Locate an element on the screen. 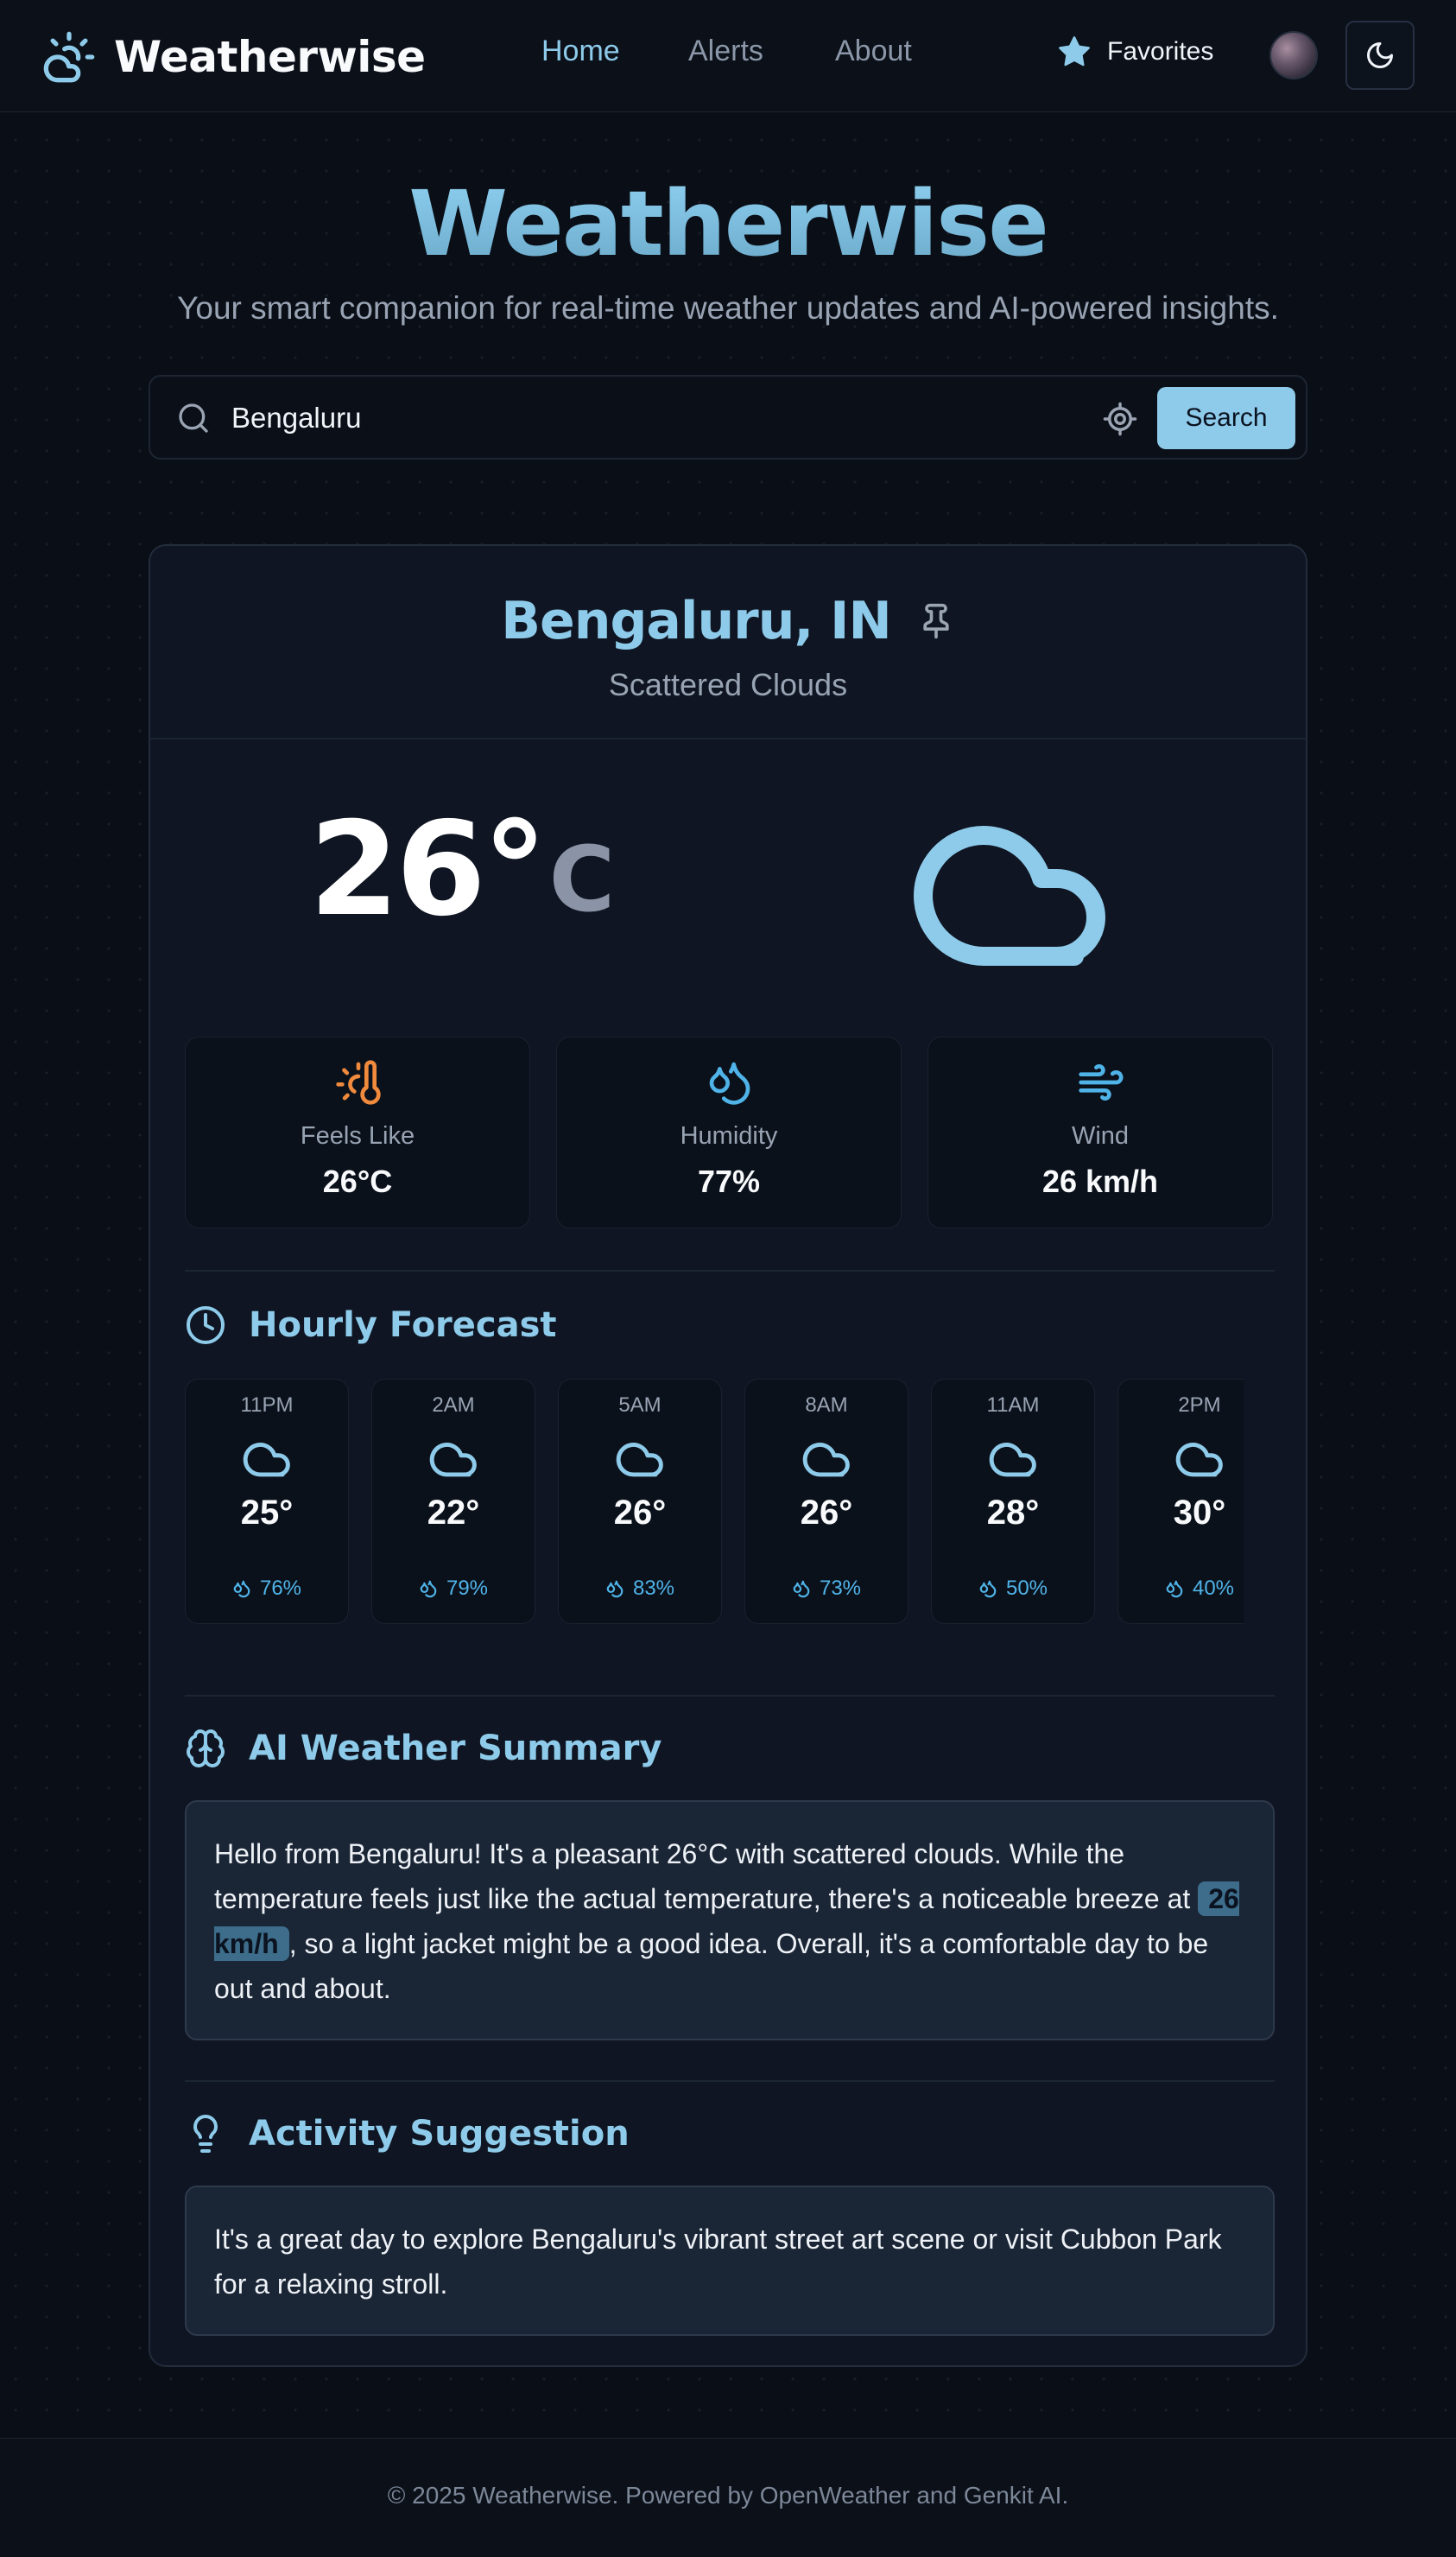  stat-value: 77% is located at coordinates (729, 1181).